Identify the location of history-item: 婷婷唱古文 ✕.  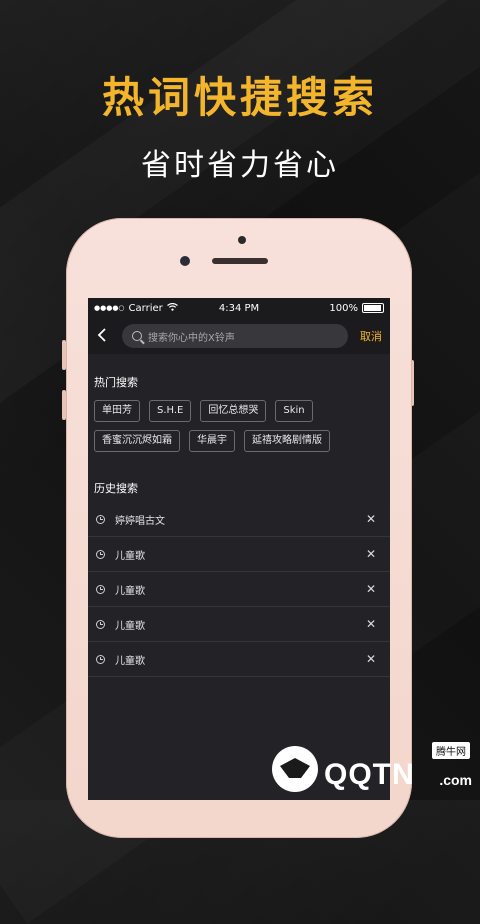
(239, 519).